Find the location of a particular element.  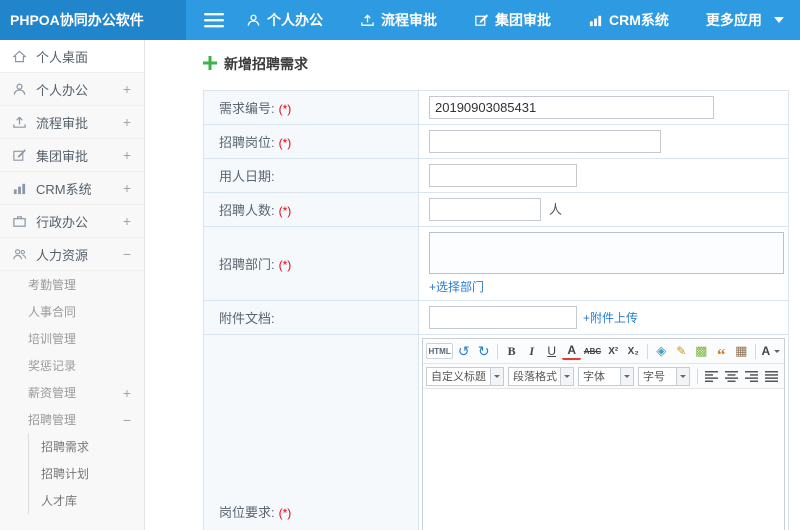

sidebar-subitem-salary: 薪资管理 + is located at coordinates (72, 392).